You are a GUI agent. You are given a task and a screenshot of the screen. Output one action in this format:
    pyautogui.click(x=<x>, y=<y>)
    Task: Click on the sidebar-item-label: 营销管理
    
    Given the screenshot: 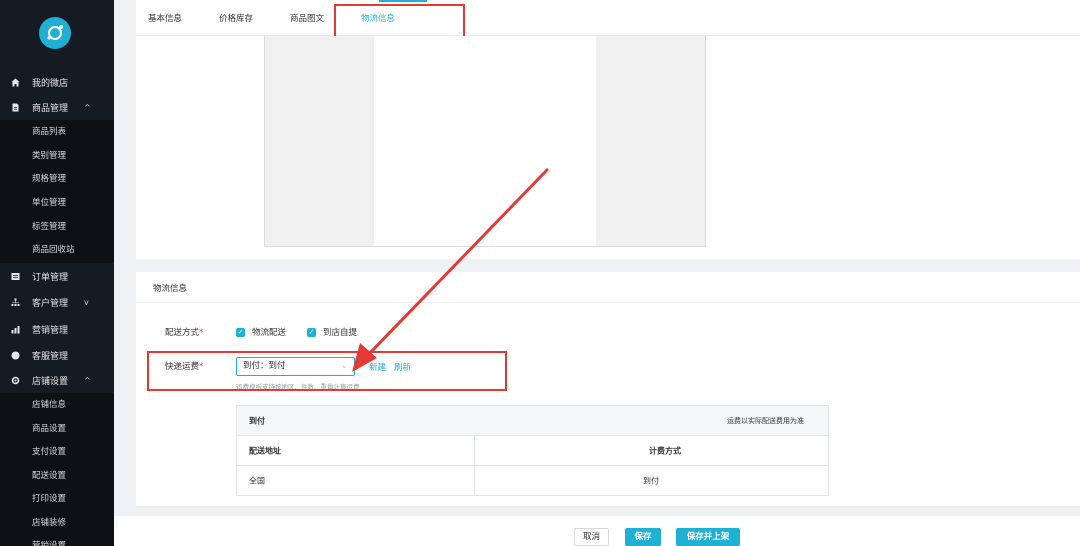 What is the action you would take?
    pyautogui.click(x=50, y=330)
    